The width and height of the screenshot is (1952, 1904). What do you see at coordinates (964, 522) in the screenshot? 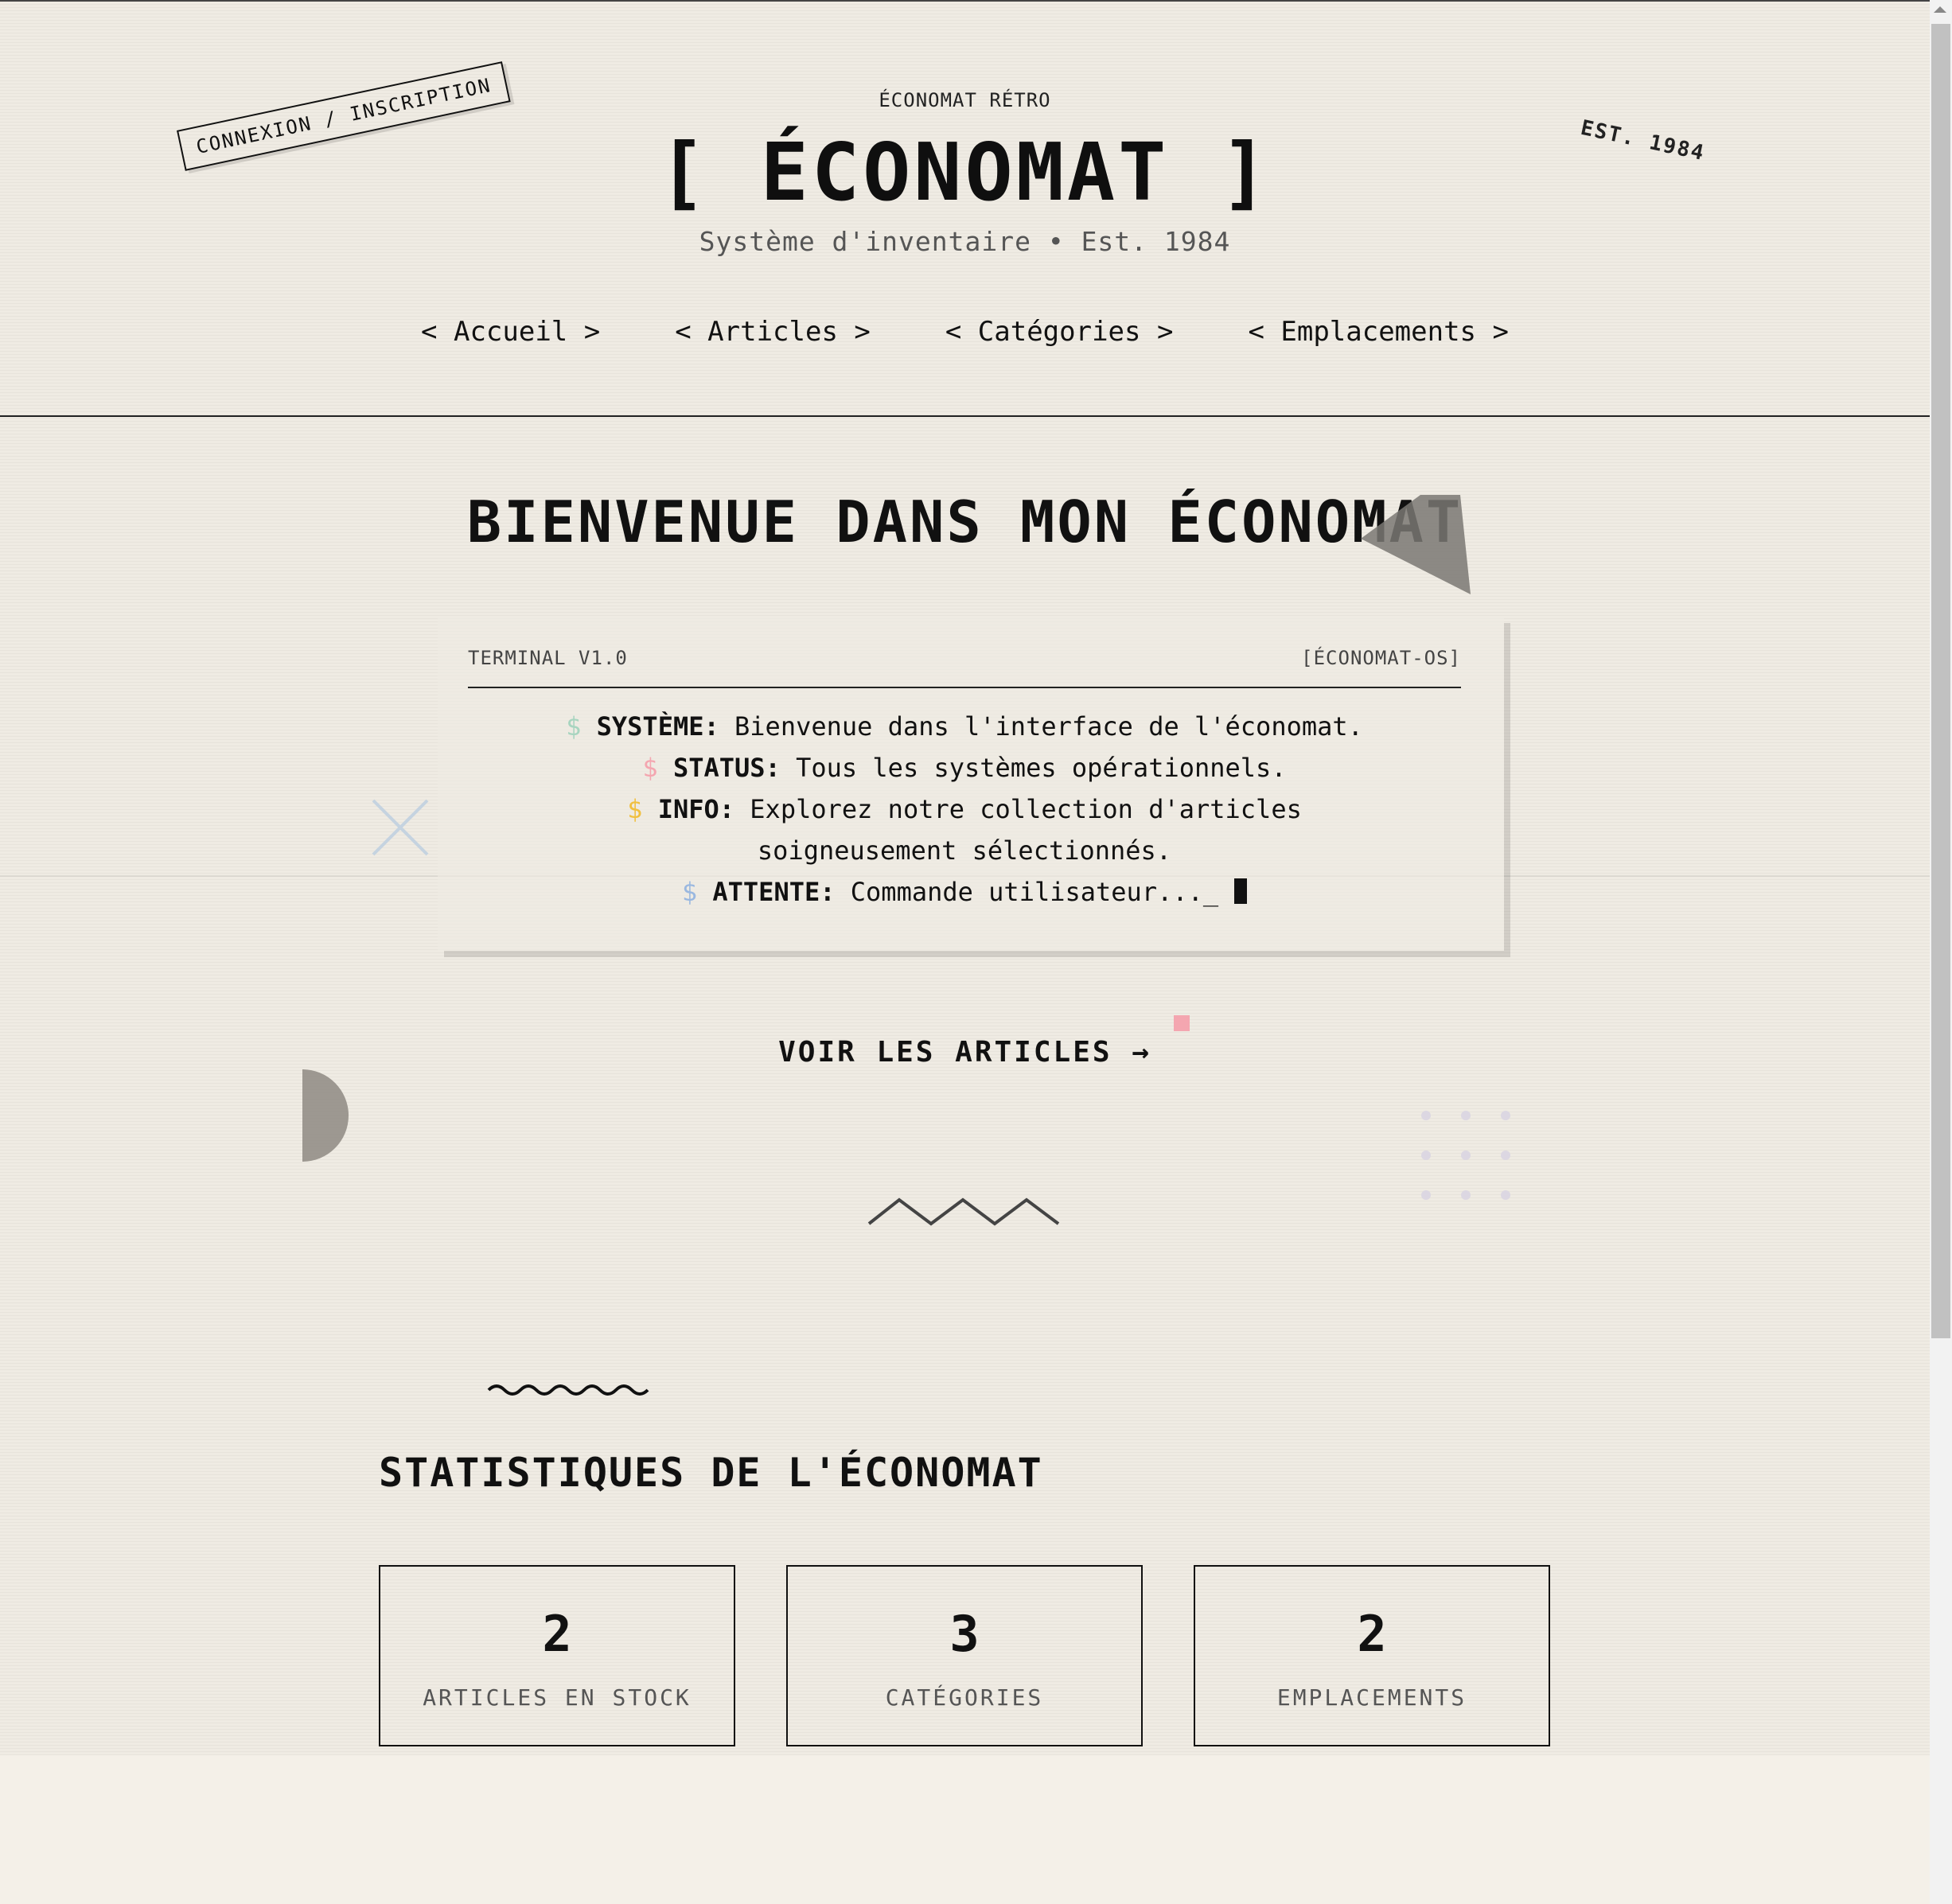
I see `hero-title: BIENVENUE DANS MON ÉCONOMAT` at bounding box center [964, 522].